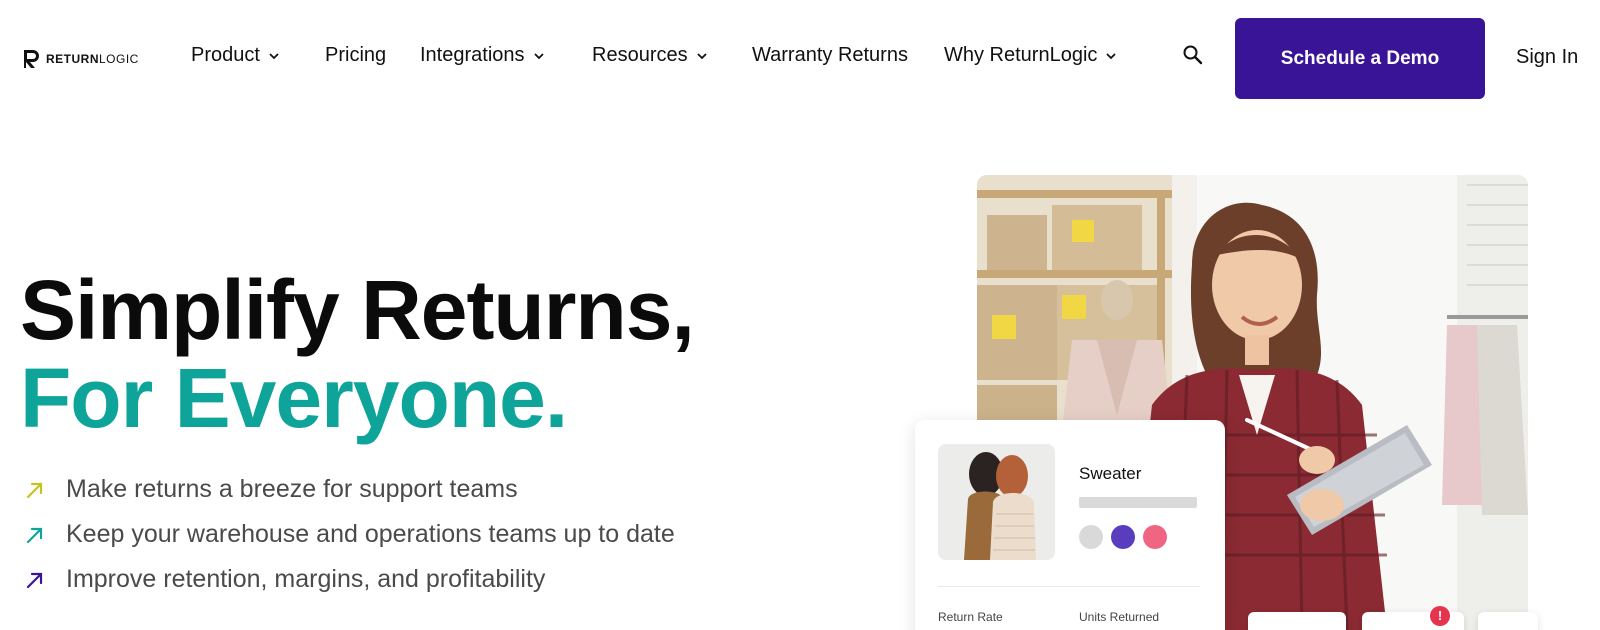  I want to click on product-detail-placeholder, so click(1138, 502).